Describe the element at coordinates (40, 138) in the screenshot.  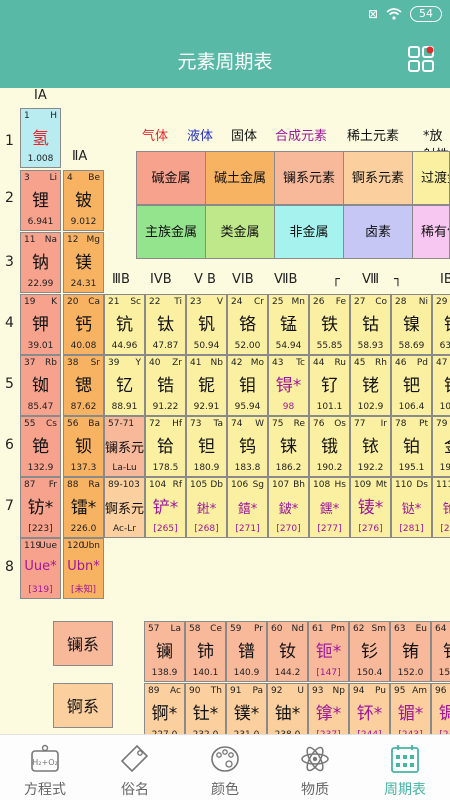
I see `element-cell: 1 H 氢 1.008` at that location.